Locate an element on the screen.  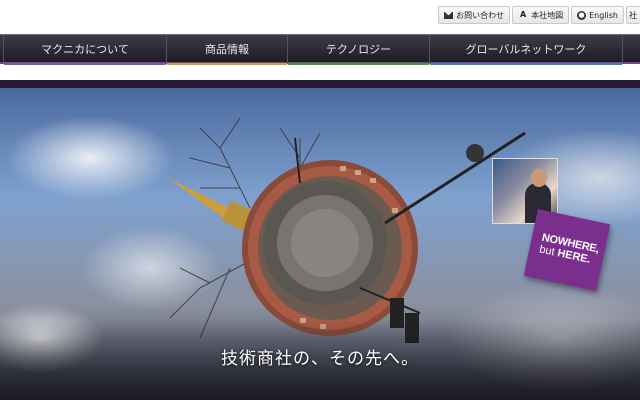
english-button: ● English is located at coordinates (597, 15).